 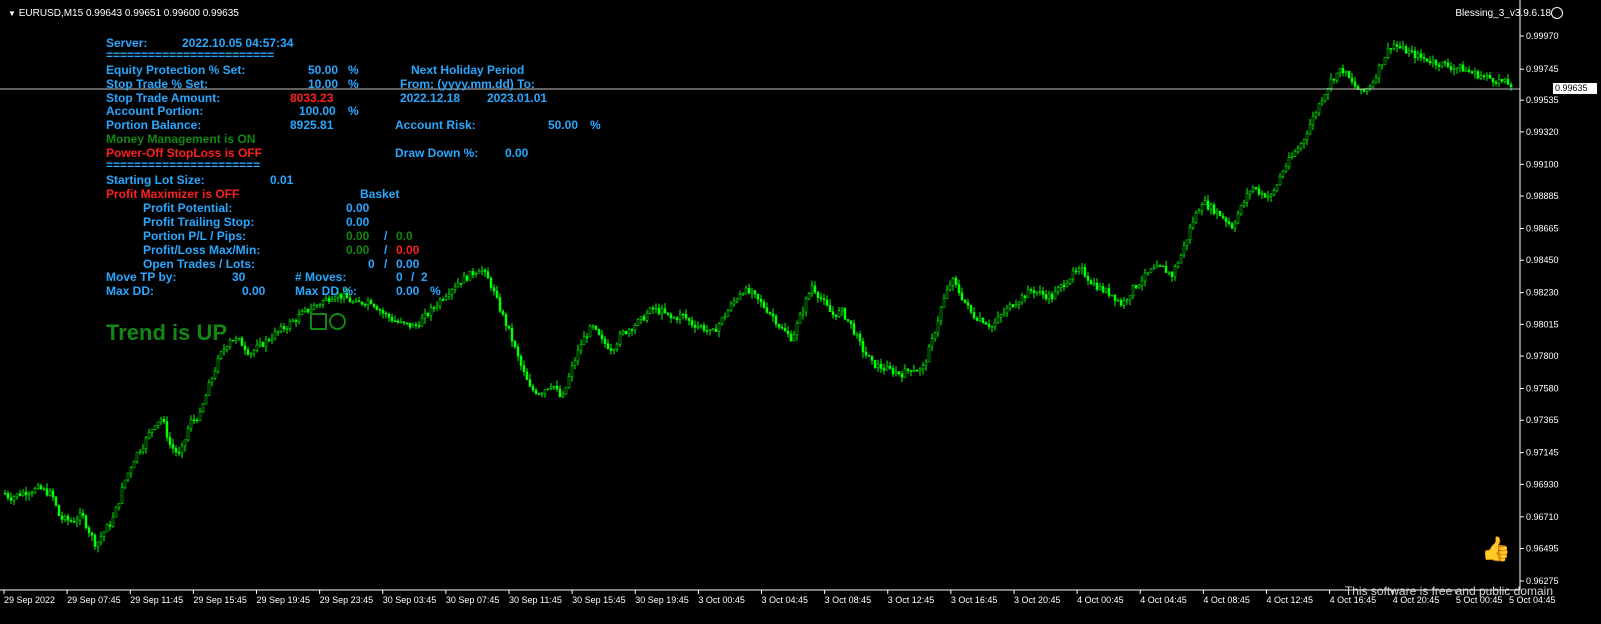 I want to click on stop-trade-amount-value: 8033.23, so click(x=312, y=98).